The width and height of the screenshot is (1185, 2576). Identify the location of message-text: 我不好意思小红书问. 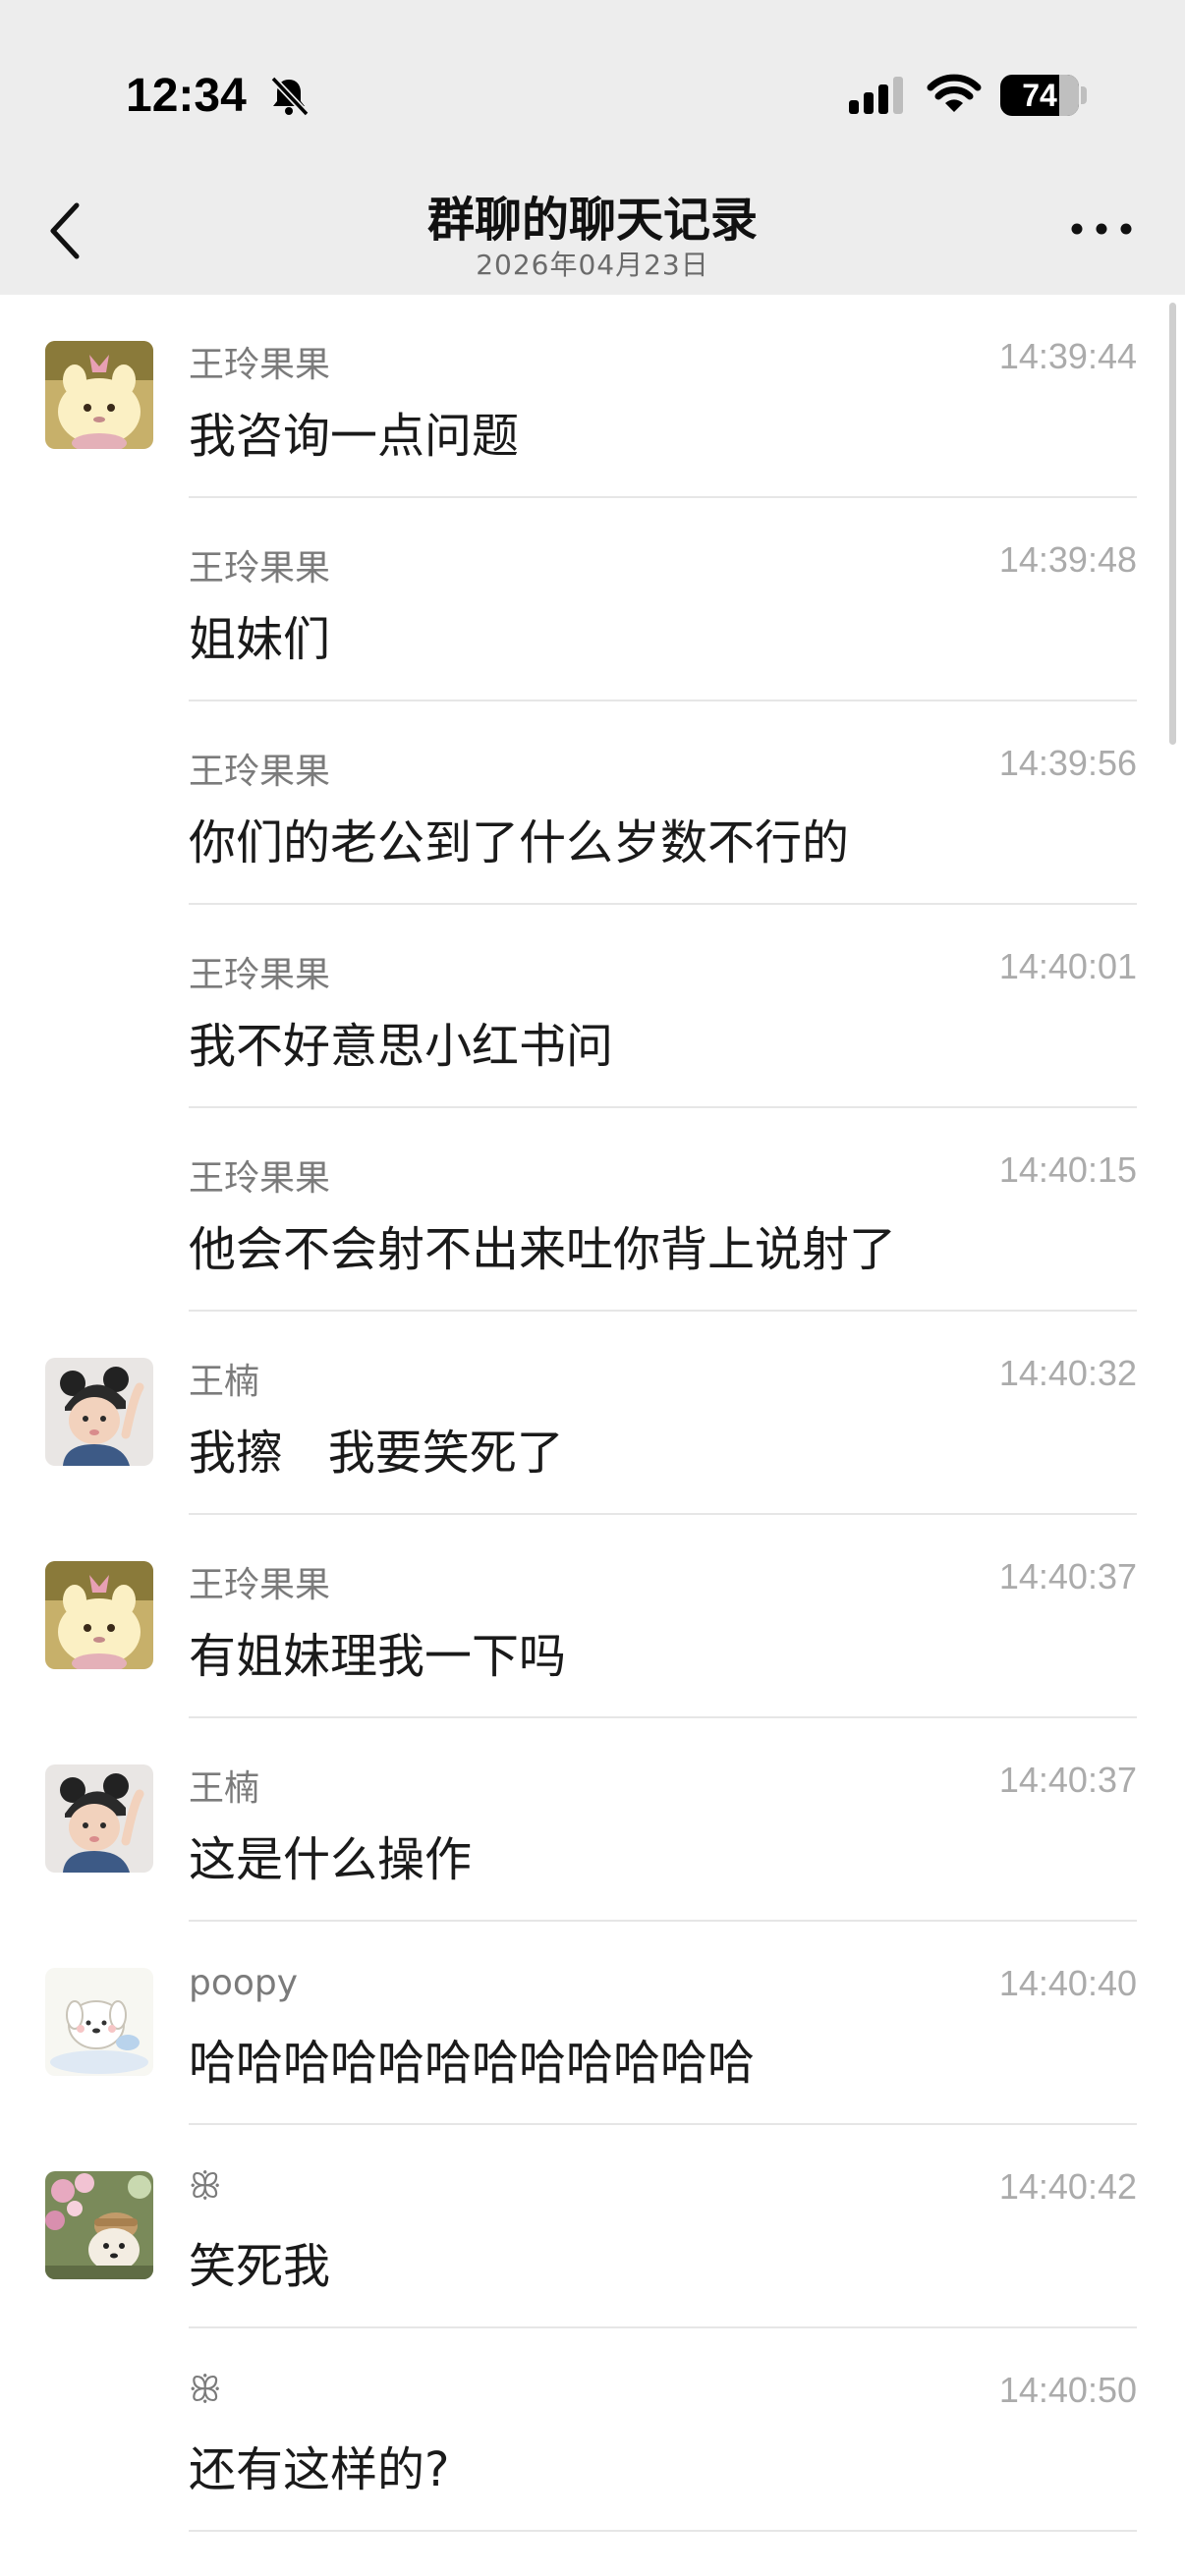
(401, 1041).